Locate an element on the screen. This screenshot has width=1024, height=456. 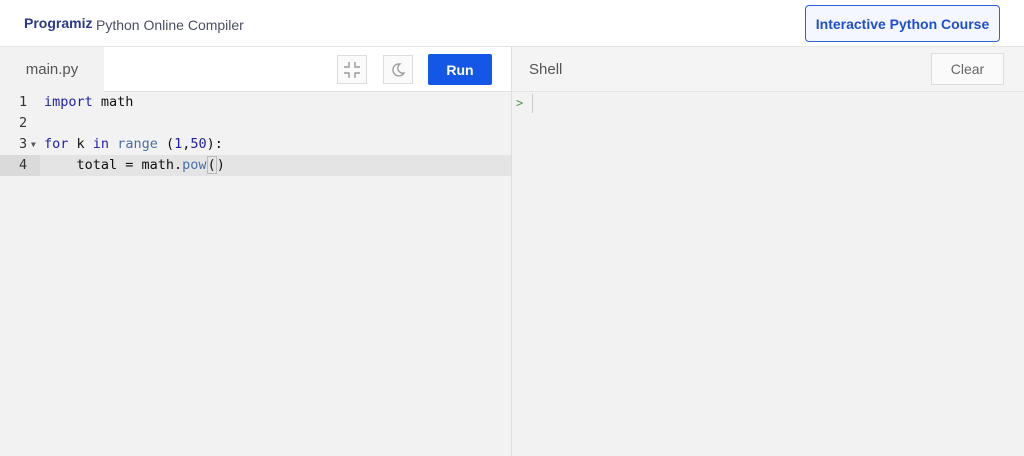
shell-title: Shell is located at coordinates (546, 69).